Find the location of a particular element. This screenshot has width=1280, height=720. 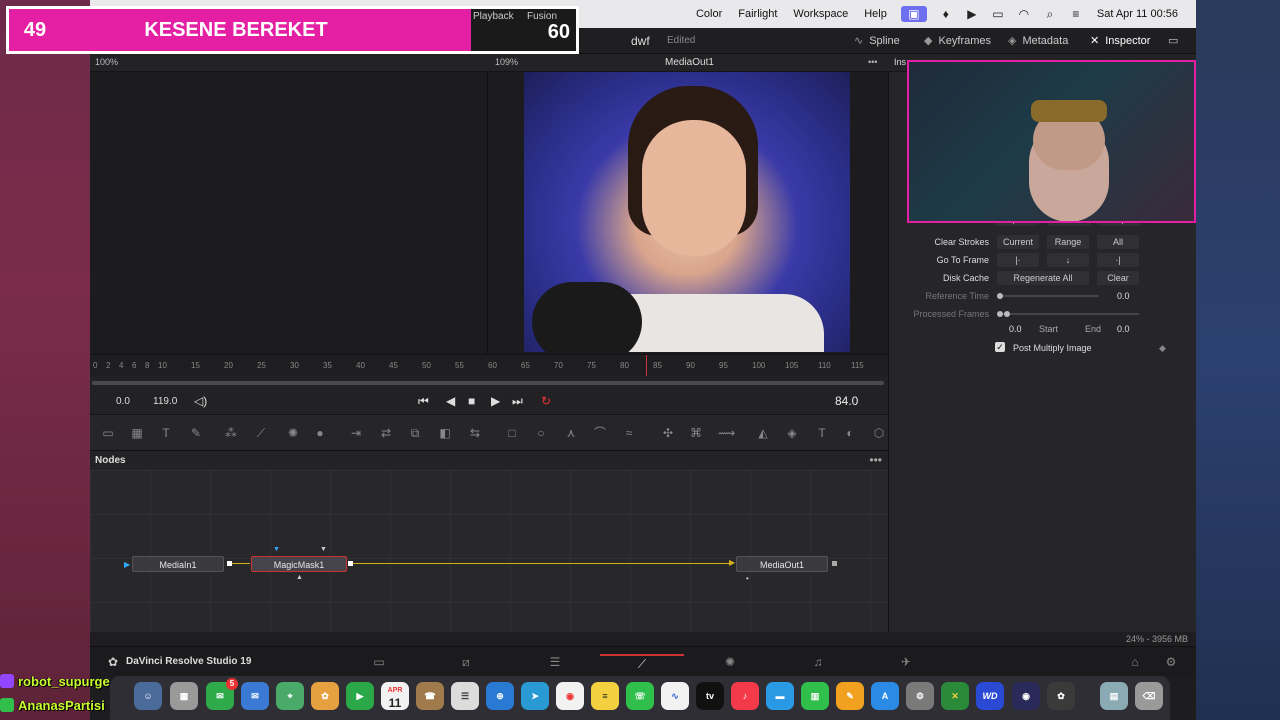

chrome-icon: ◉ is located at coordinates (570, 696).